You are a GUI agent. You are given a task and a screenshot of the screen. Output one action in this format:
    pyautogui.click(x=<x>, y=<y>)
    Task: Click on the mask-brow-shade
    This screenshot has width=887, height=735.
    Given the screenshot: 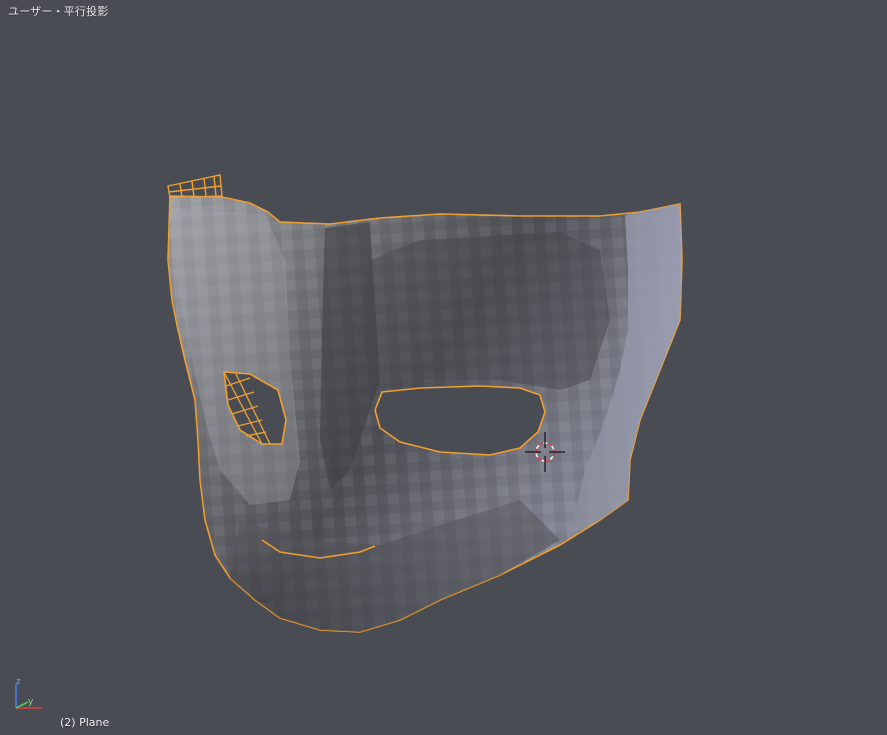 What is the action you would take?
    pyautogui.click(x=485, y=311)
    